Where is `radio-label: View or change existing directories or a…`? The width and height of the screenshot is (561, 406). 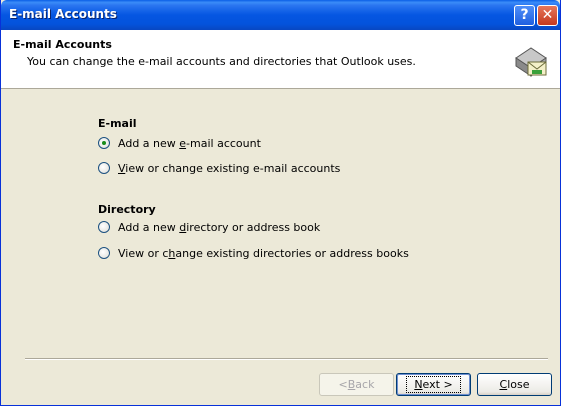
radio-label: View or change existing directories or a… is located at coordinates (263, 253).